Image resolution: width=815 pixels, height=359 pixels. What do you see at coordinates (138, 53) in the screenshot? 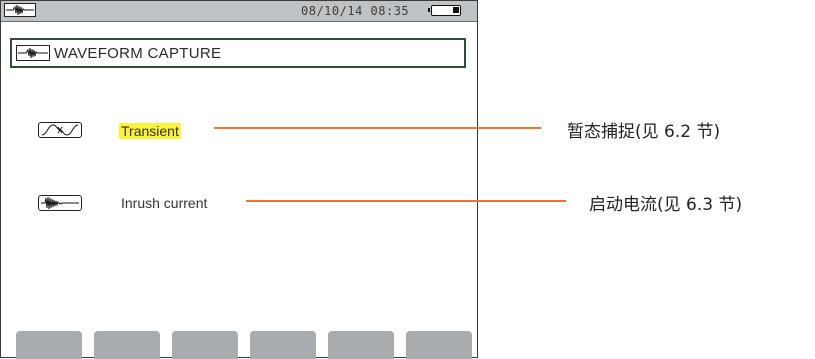
I see `page-title: WAVEFORM CAPTURE` at bounding box center [138, 53].